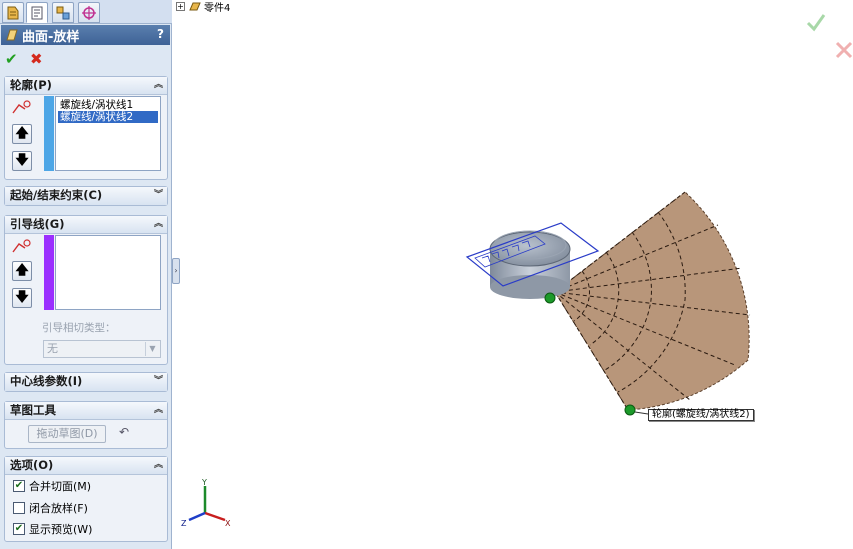  I want to click on sketch-tools-group: 草图工具 ︽ 拖动草图(D) ↶, so click(86, 425).